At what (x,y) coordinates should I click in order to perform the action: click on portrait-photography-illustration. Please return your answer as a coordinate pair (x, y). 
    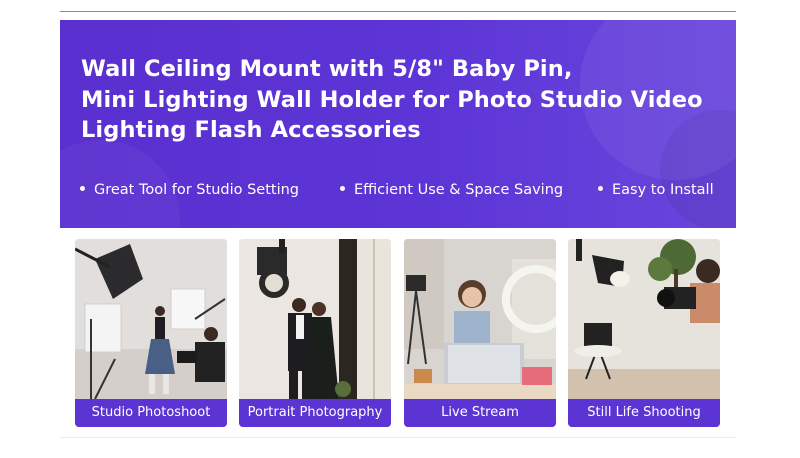
    Looking at the image, I should click on (315, 319).